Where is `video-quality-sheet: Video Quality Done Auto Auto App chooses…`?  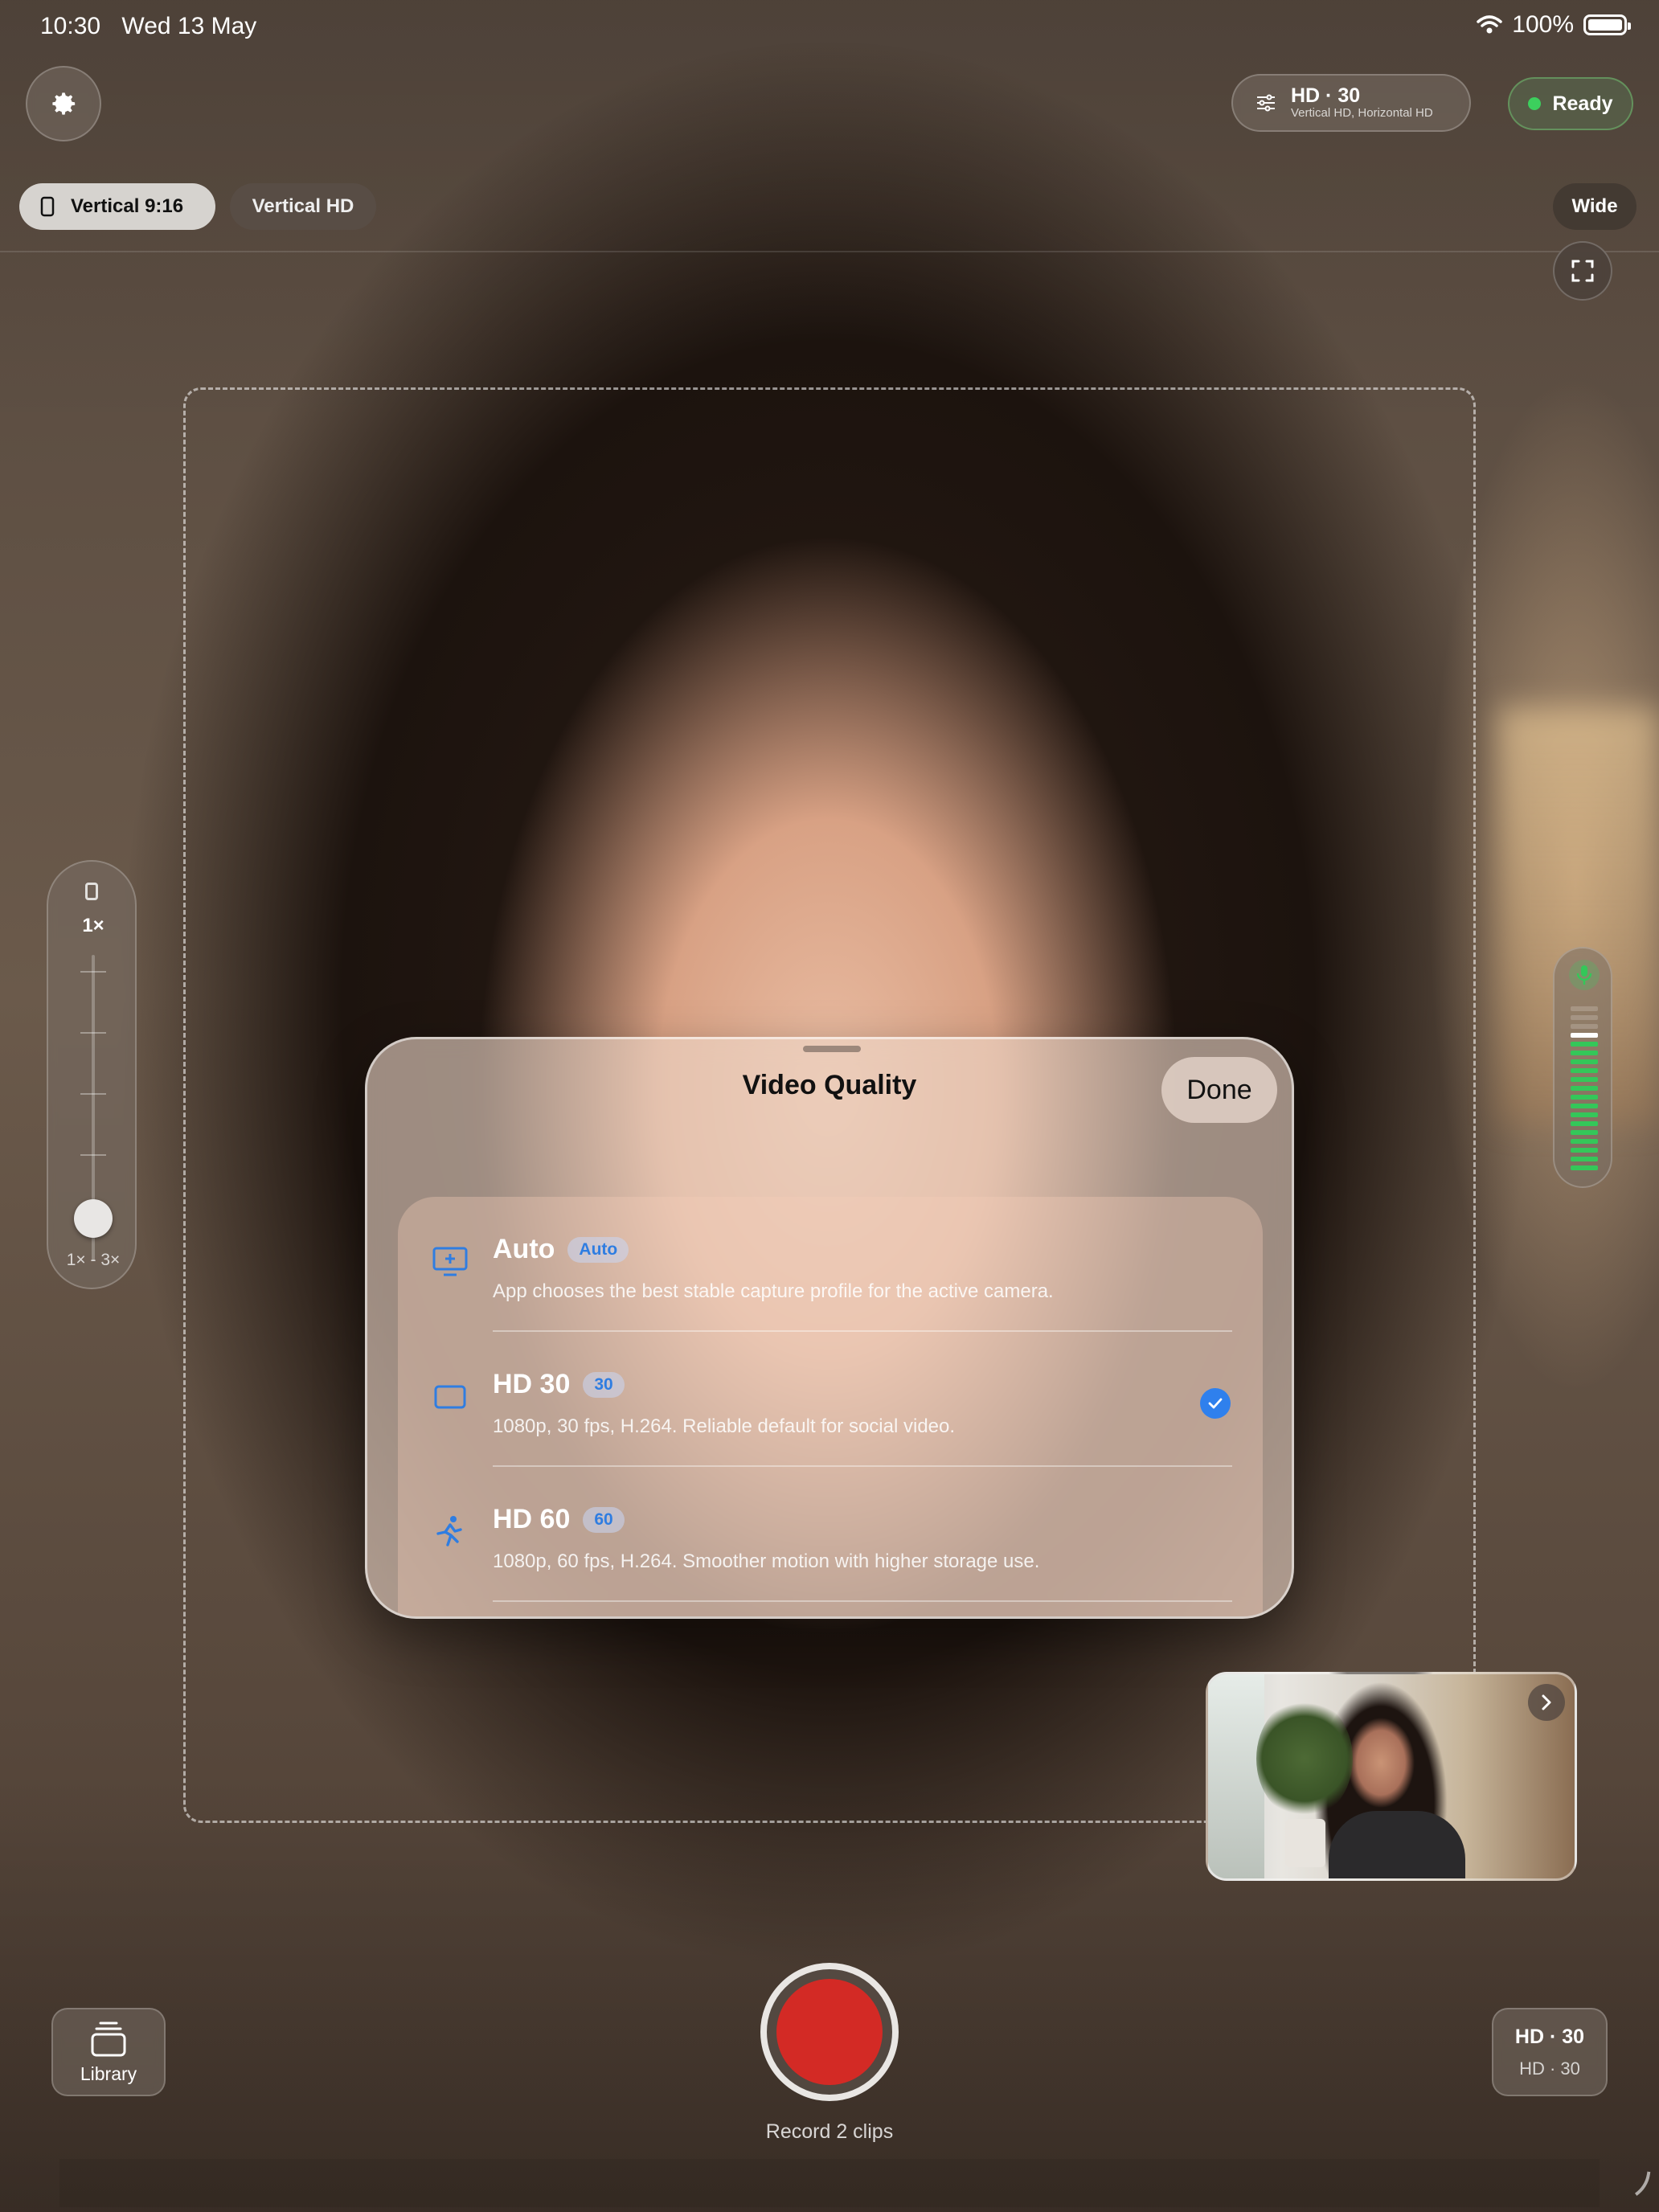
video-quality-sheet: Video Quality Done Auto Auto App chooses… is located at coordinates (829, 1328).